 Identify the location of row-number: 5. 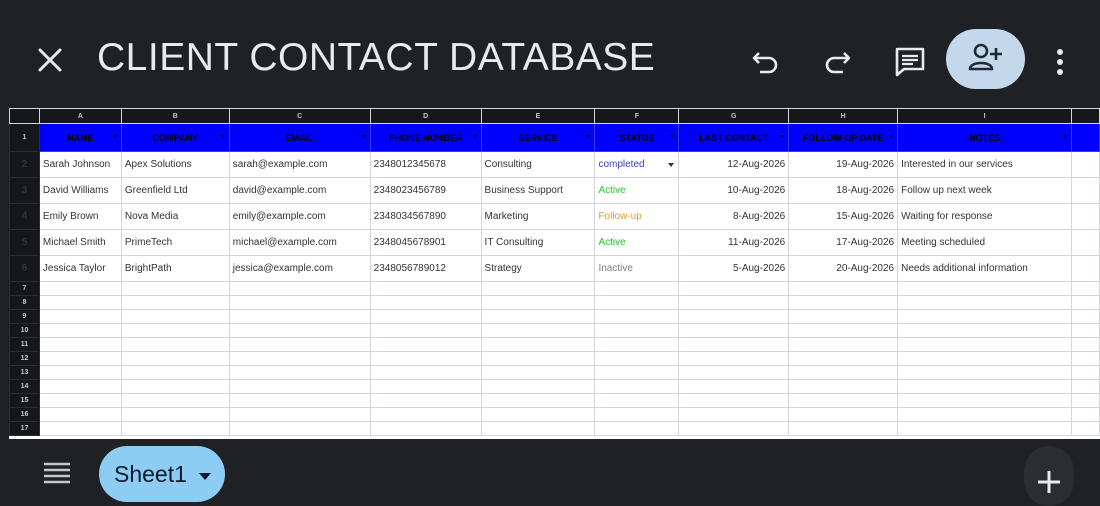
(24, 242).